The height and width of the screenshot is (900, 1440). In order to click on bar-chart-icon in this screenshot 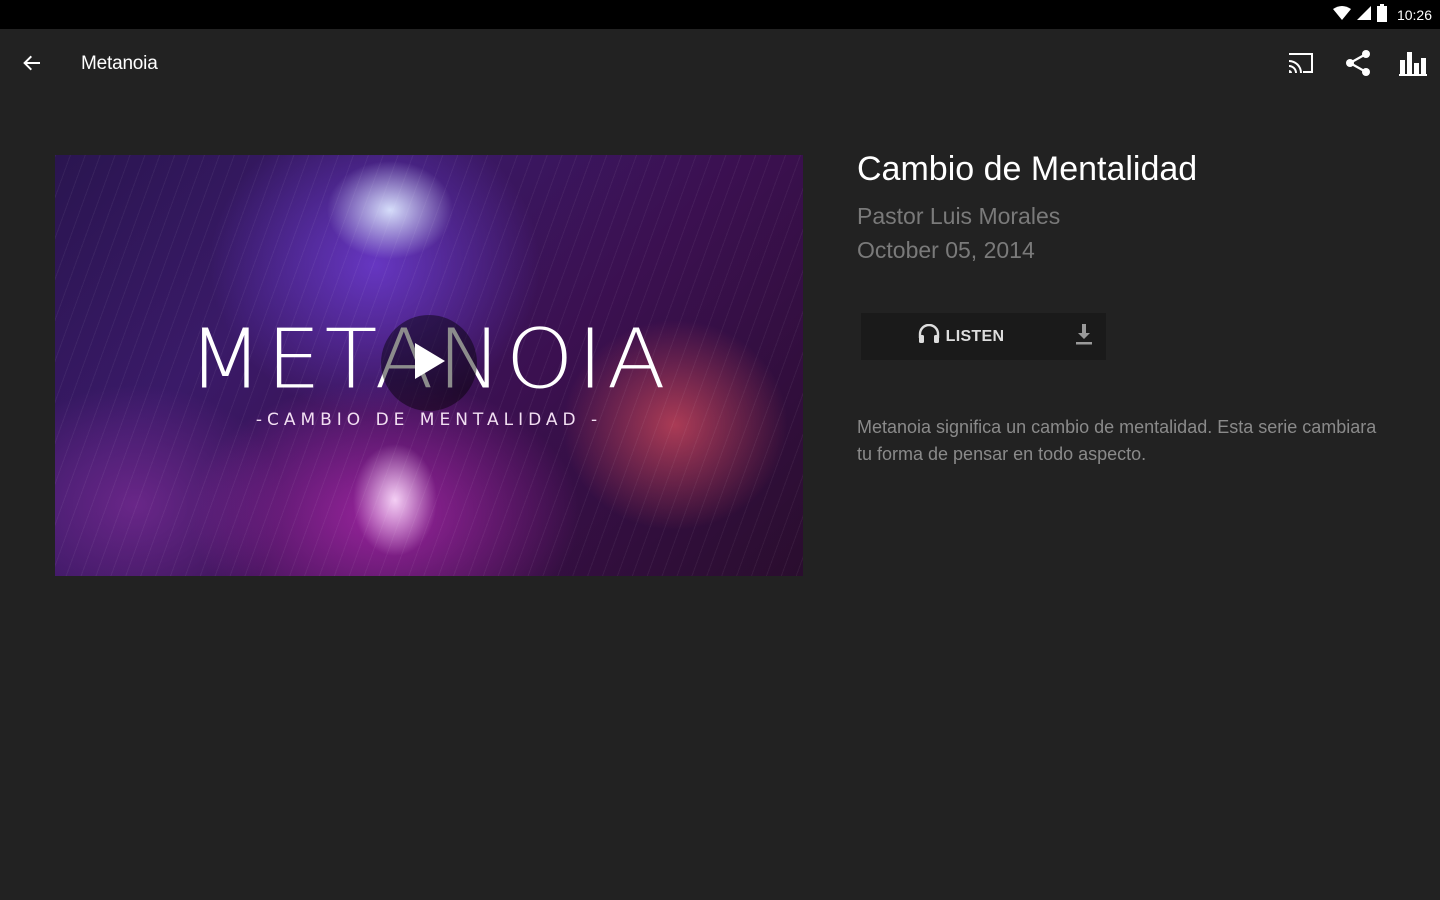, I will do `click(1413, 65)`.